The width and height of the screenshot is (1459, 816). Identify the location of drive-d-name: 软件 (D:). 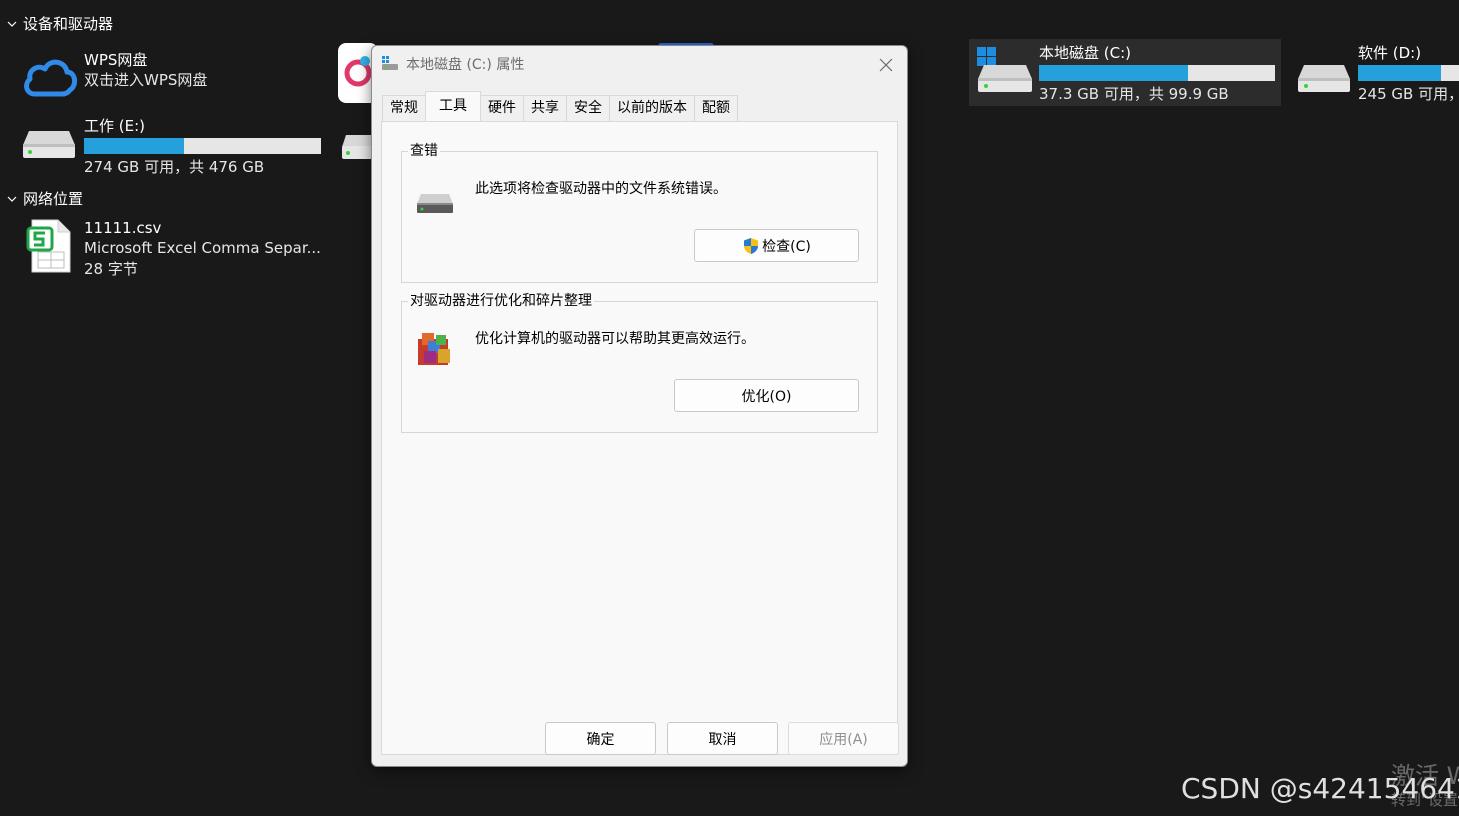
(1390, 53).